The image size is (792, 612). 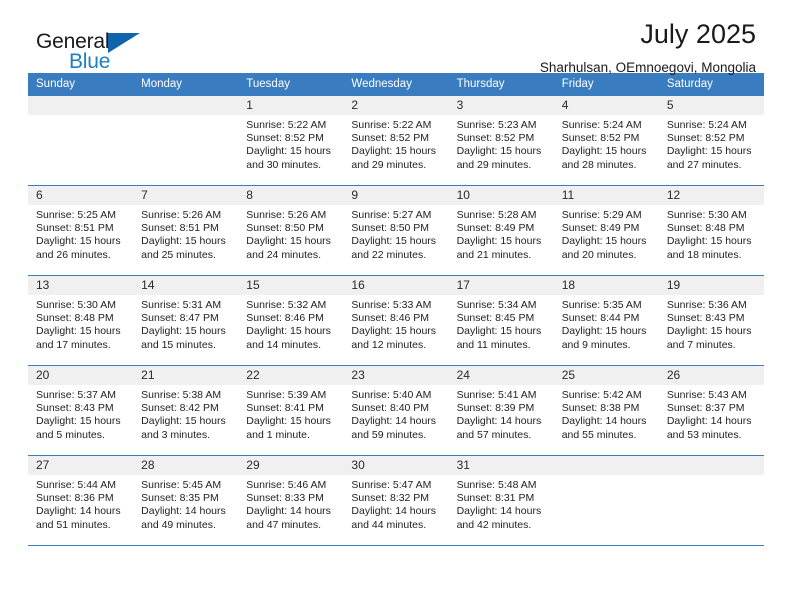 I want to click on day-number: 13, so click(x=81, y=285).